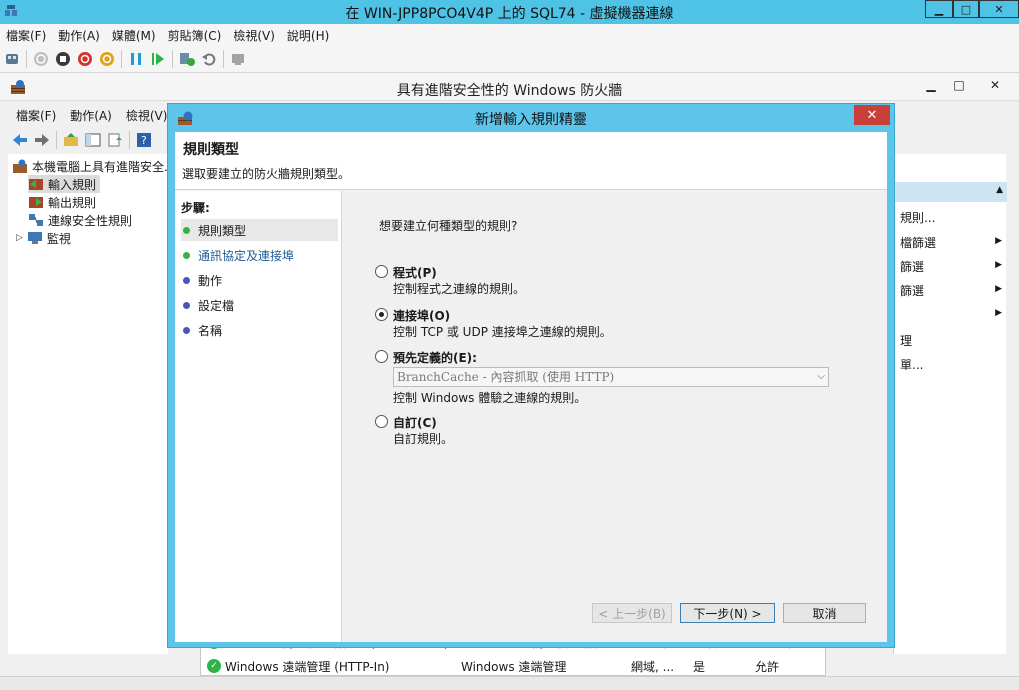 The height and width of the screenshot is (690, 1019). I want to click on show-hide-tree-icon, so click(93, 140).